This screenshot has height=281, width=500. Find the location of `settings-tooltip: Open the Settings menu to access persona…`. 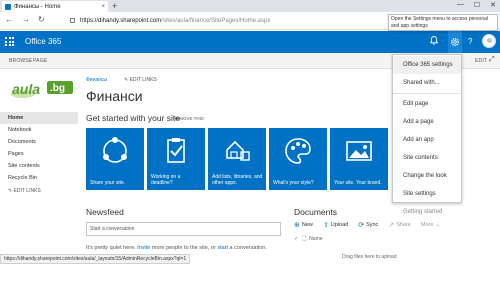

settings-tooltip: Open the Settings menu to access persona… is located at coordinates (443, 22).